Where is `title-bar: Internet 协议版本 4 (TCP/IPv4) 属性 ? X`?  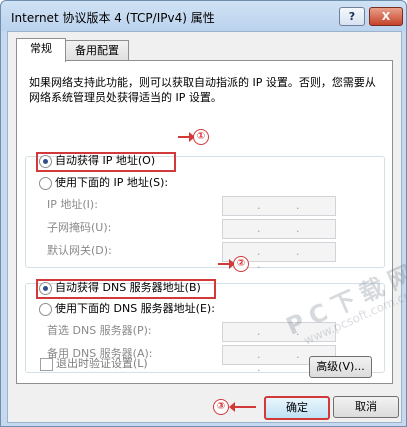
title-bar: Internet 协议版本 4 (TCP/IPv4) 属性 ? X is located at coordinates (203, 16).